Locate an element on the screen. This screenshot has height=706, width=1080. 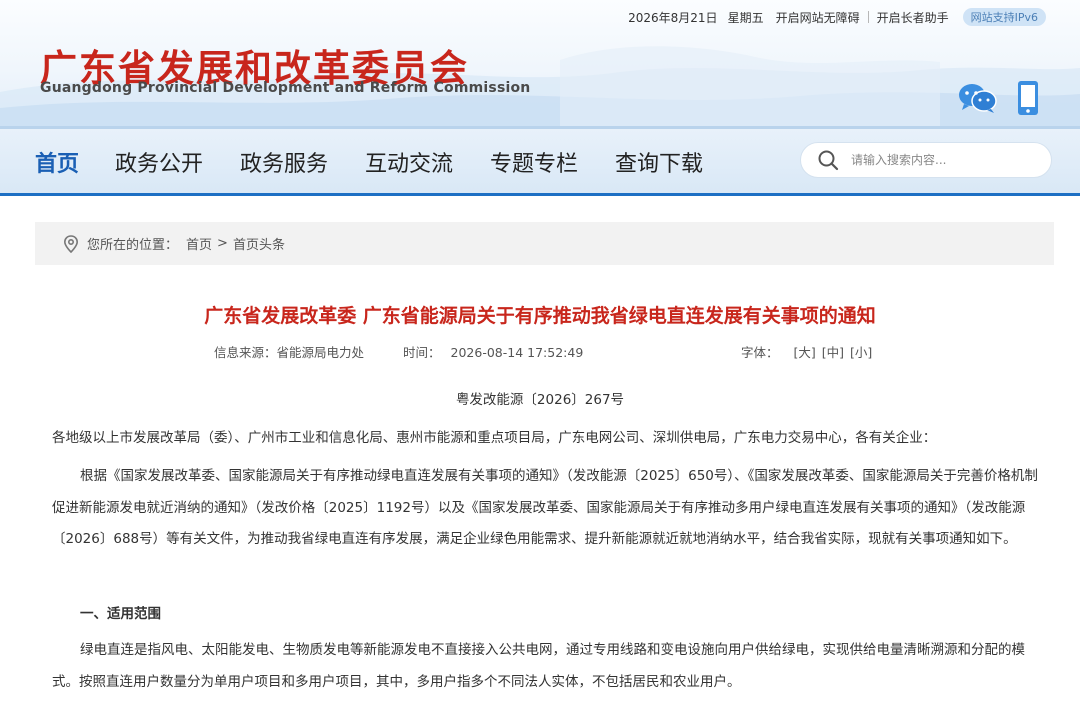
nav-government-services: 政务服务 is located at coordinates (284, 162).